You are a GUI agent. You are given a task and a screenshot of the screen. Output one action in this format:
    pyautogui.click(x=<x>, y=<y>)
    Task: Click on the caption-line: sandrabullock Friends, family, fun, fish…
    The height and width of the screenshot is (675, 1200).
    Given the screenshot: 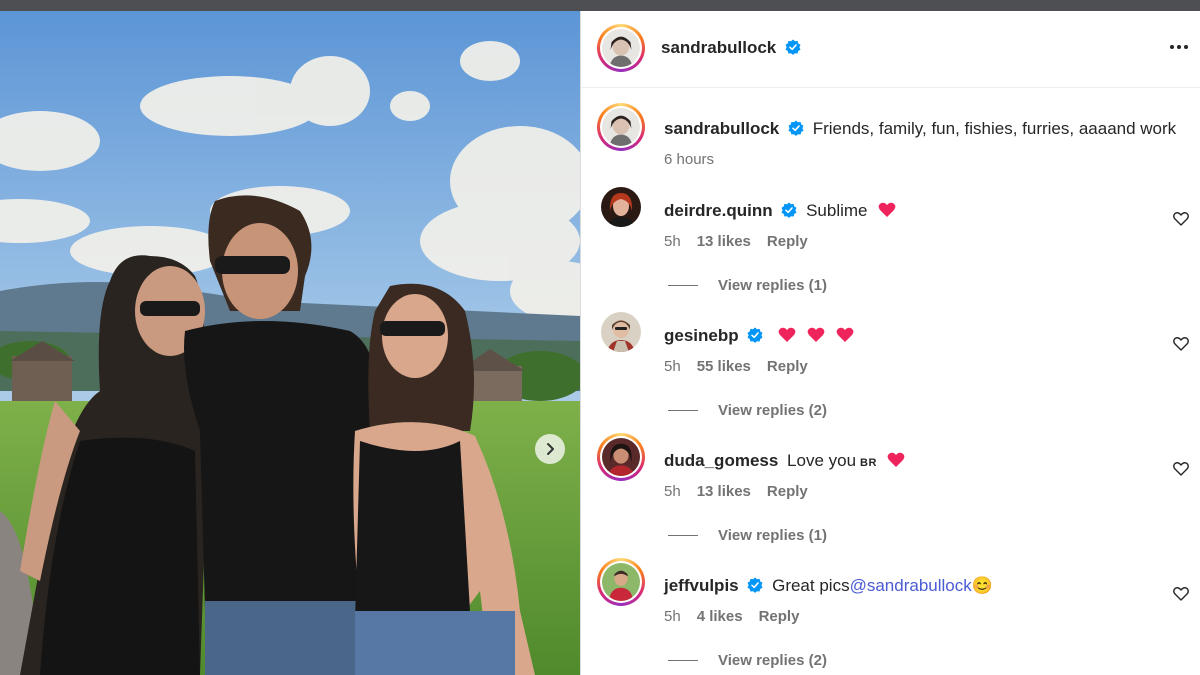 What is the action you would take?
    pyautogui.click(x=920, y=129)
    